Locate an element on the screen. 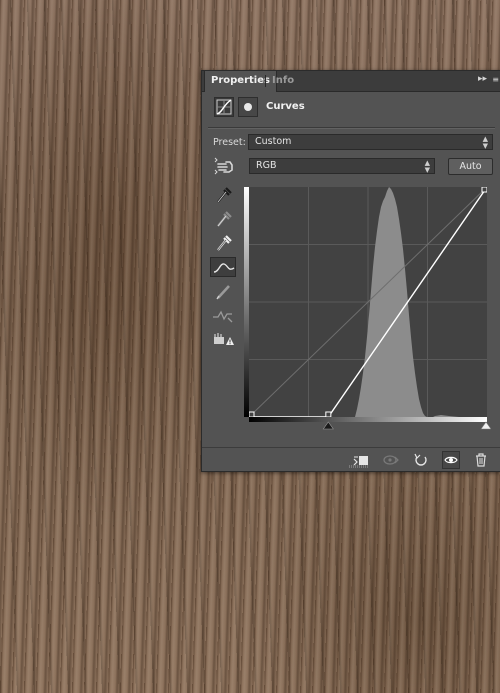 This screenshot has height=693, width=500. header-divider is located at coordinates (351, 128).